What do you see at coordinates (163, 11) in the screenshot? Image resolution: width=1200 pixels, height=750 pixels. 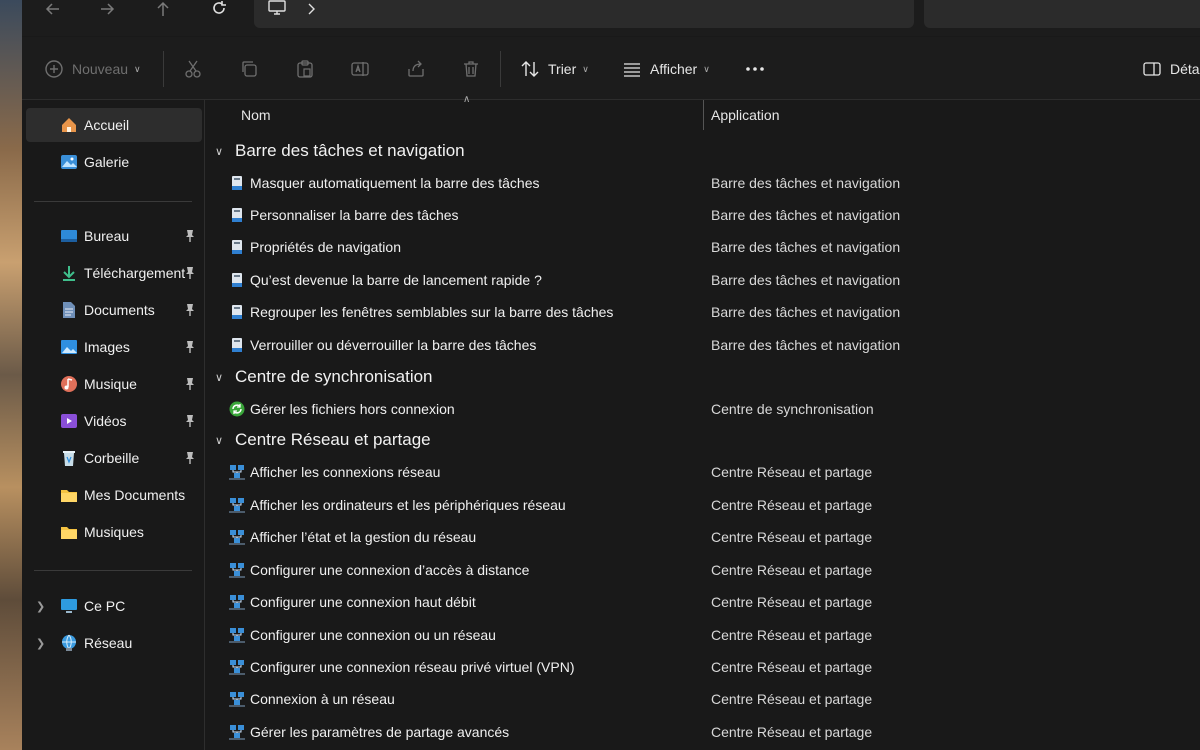 I see `up-icon` at bounding box center [163, 11].